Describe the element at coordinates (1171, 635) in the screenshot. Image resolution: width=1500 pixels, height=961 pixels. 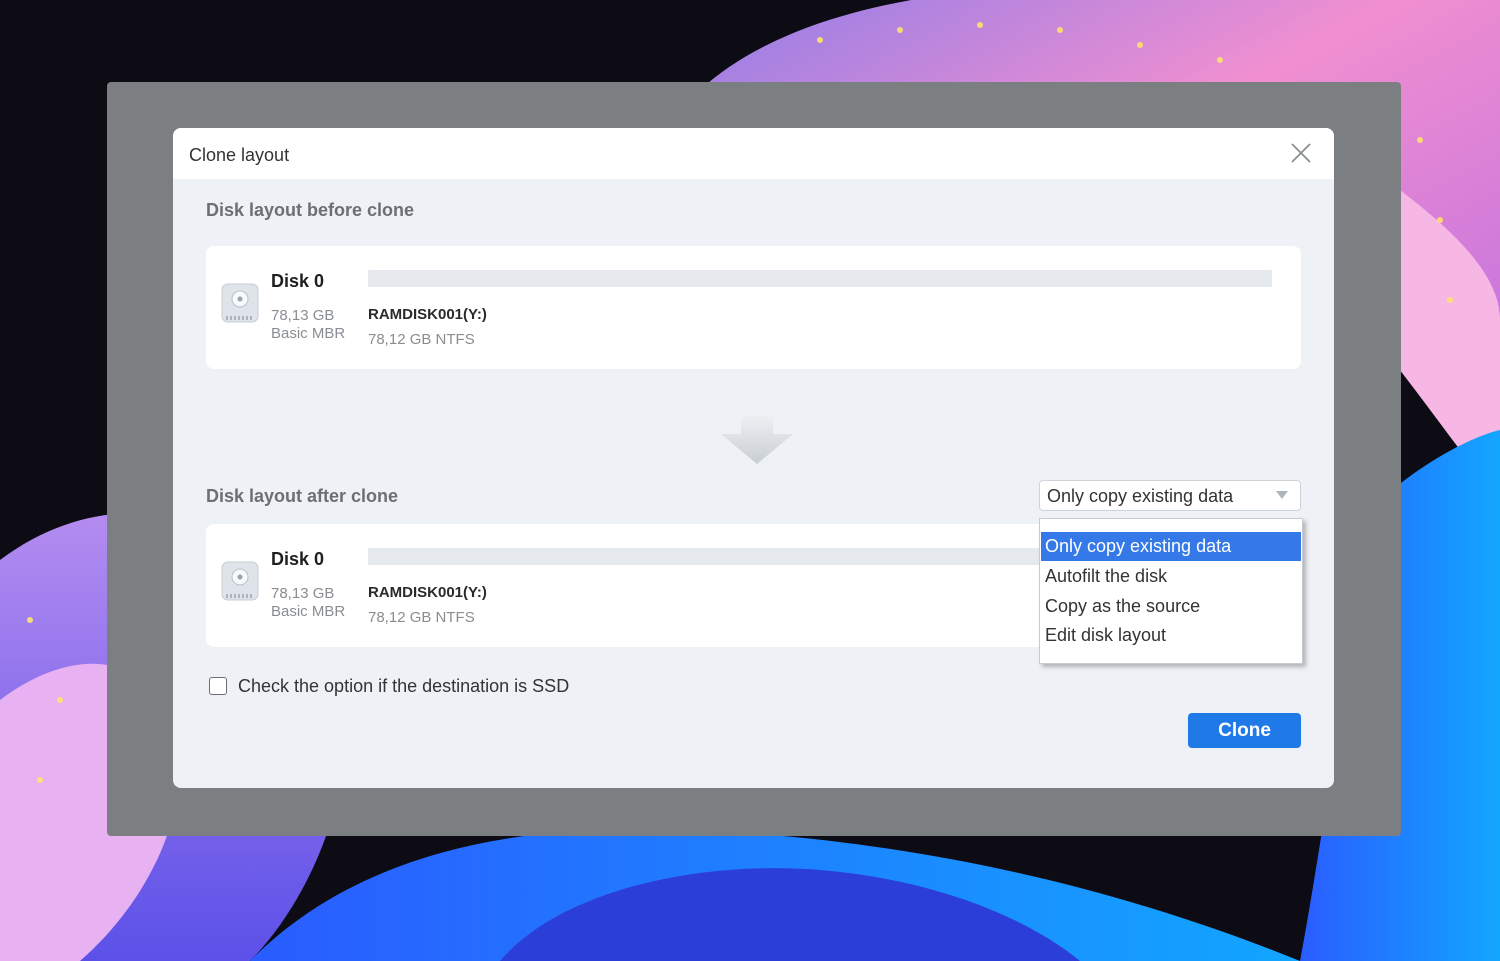
I see `menu-item-edit-disk-layout: Edit disk layout` at that location.